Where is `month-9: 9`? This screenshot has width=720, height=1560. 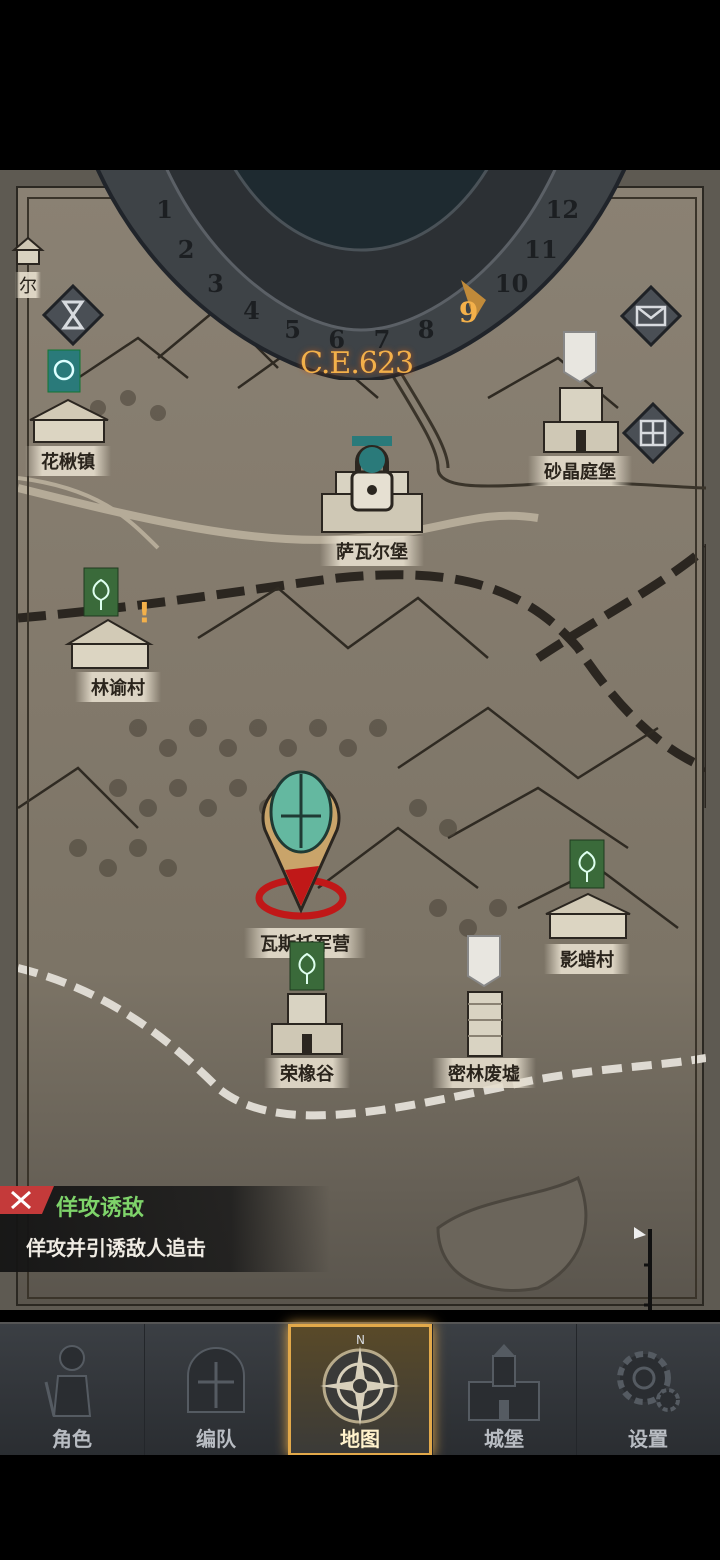 month-9: 9 is located at coordinates (468, 313).